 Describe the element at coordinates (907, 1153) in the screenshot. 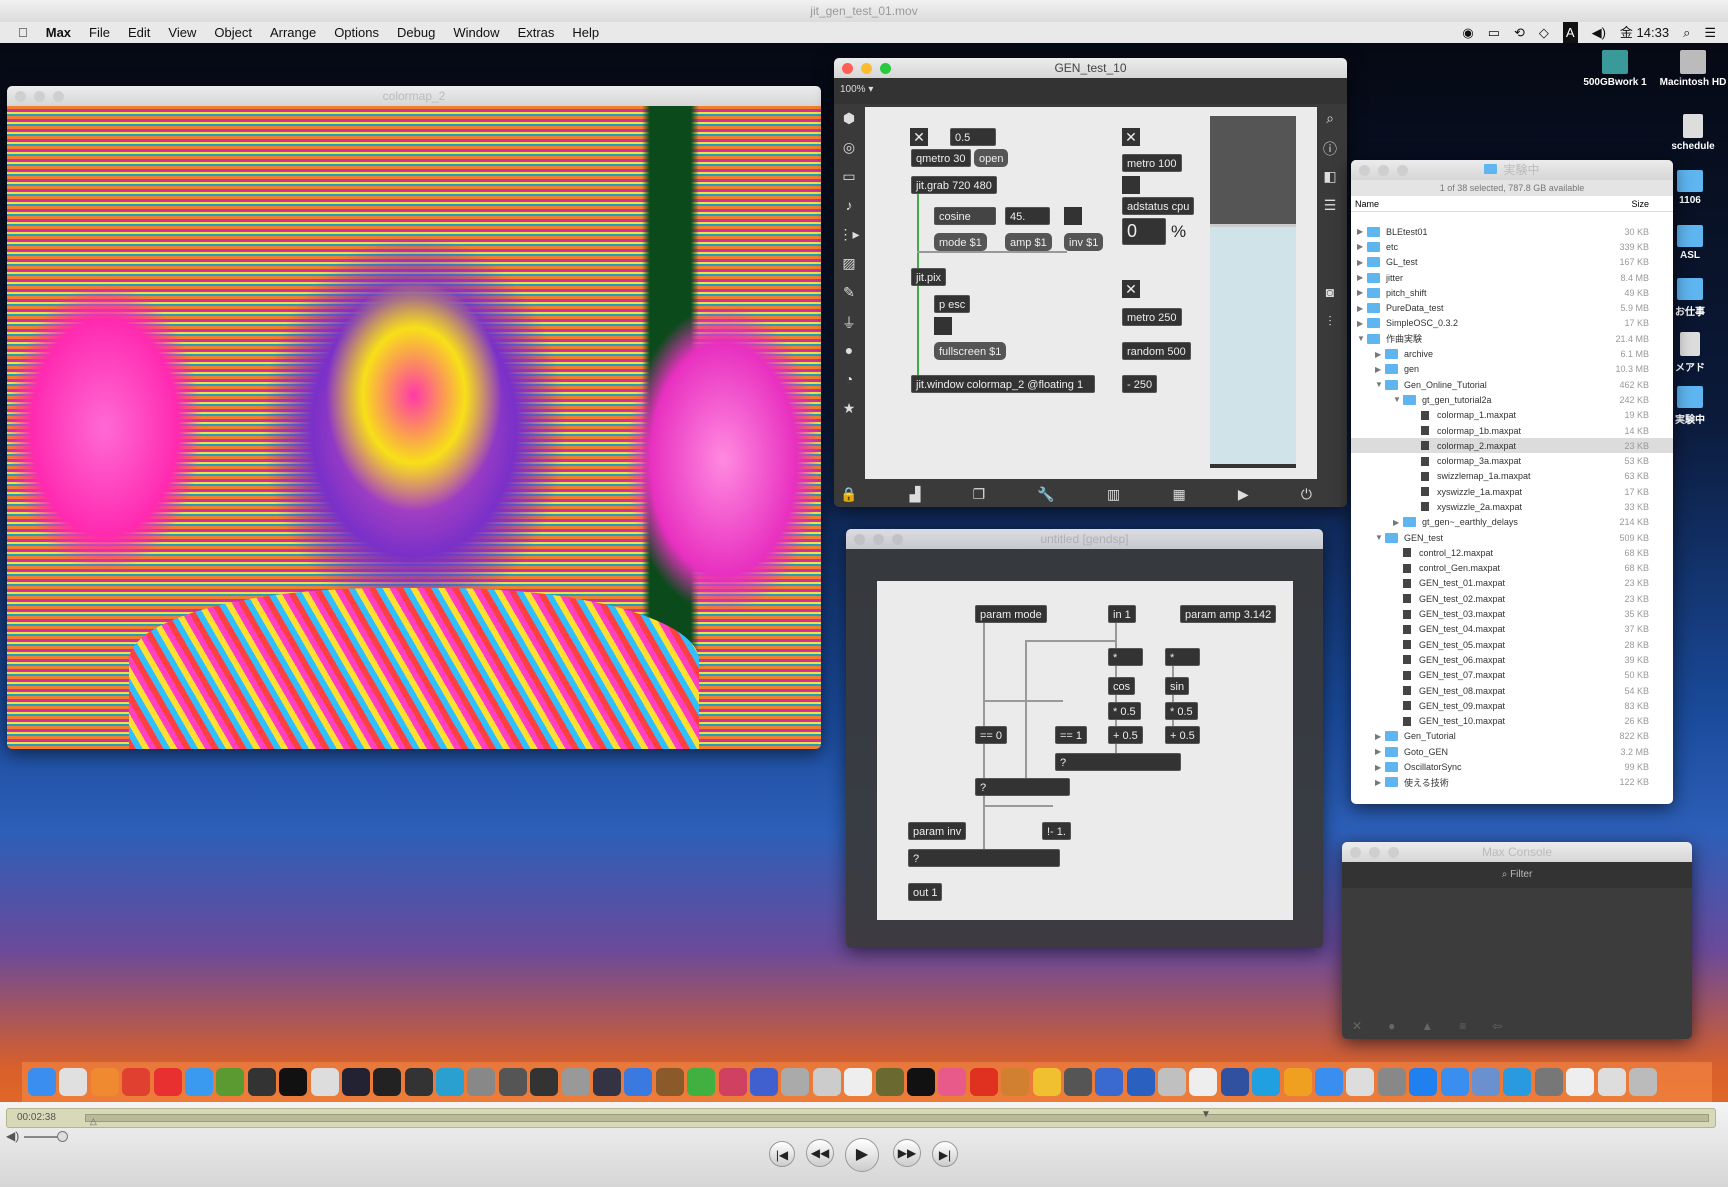

I see `fast-forward-button: ▶▶` at that location.